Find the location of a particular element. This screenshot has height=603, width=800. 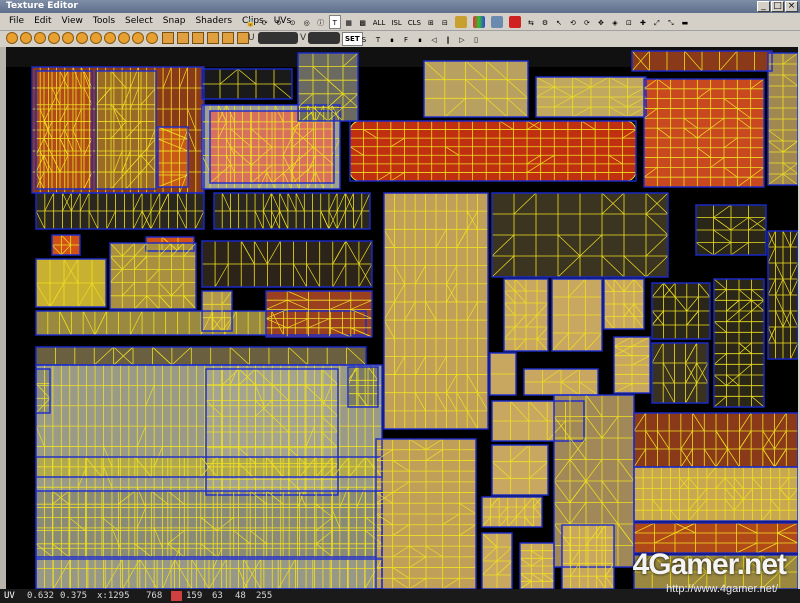

minimize-button: _ is located at coordinates (763, 6).